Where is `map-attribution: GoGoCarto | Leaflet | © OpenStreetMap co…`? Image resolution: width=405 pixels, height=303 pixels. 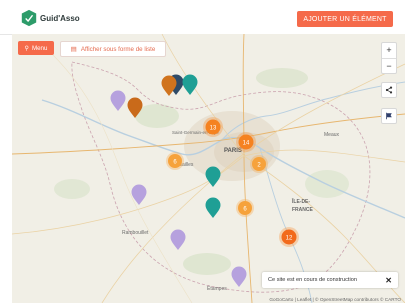 map-attribution: GoGoCarto | Leaflet | © OpenStreetMap co… is located at coordinates (335, 299).